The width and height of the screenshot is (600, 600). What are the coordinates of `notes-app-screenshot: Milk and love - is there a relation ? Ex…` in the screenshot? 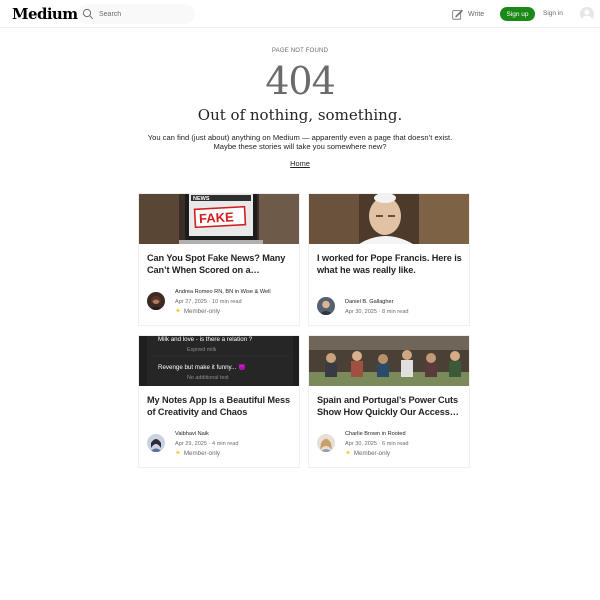 It's located at (219, 361).